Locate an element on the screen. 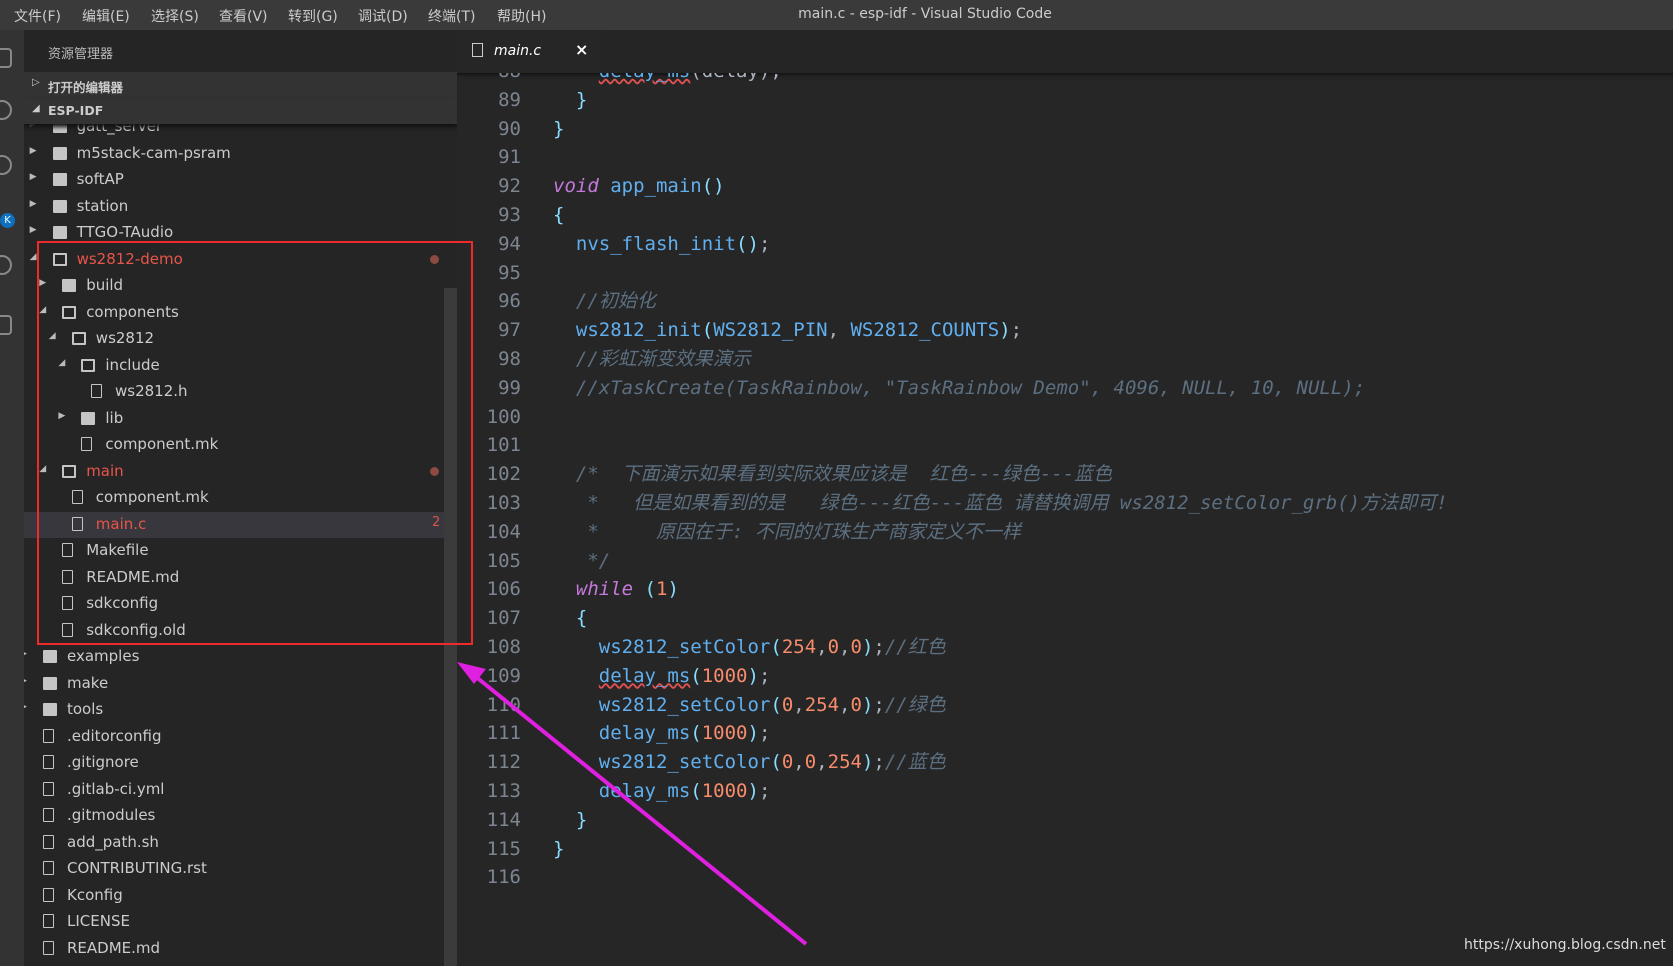 This screenshot has width=1673, height=966. tree-item: ▶ make is located at coordinates (234, 684).